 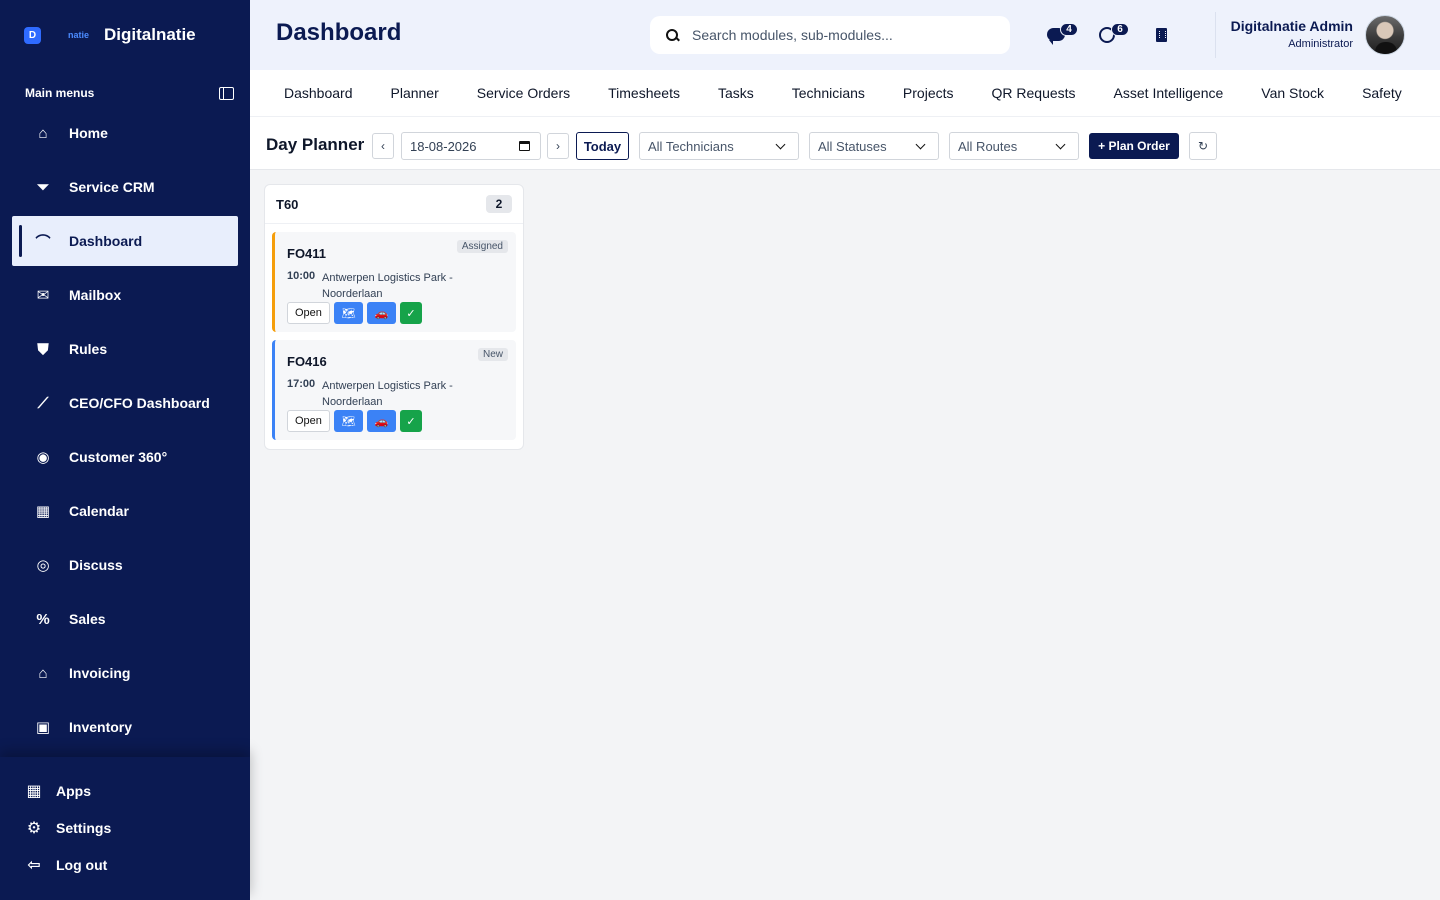 What do you see at coordinates (43, 619) in the screenshot?
I see `percent-icon: %` at bounding box center [43, 619].